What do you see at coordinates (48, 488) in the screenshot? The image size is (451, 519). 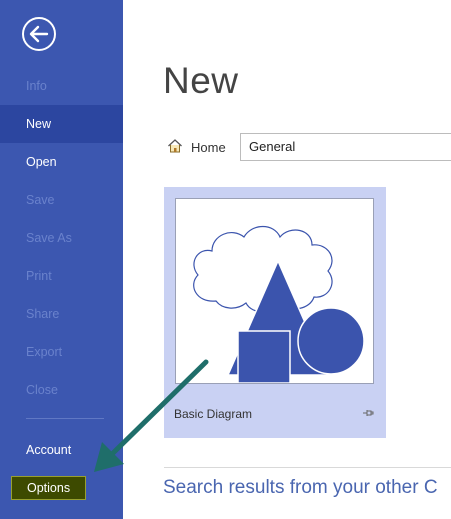 I see `sidebar-item-options: Options` at bounding box center [48, 488].